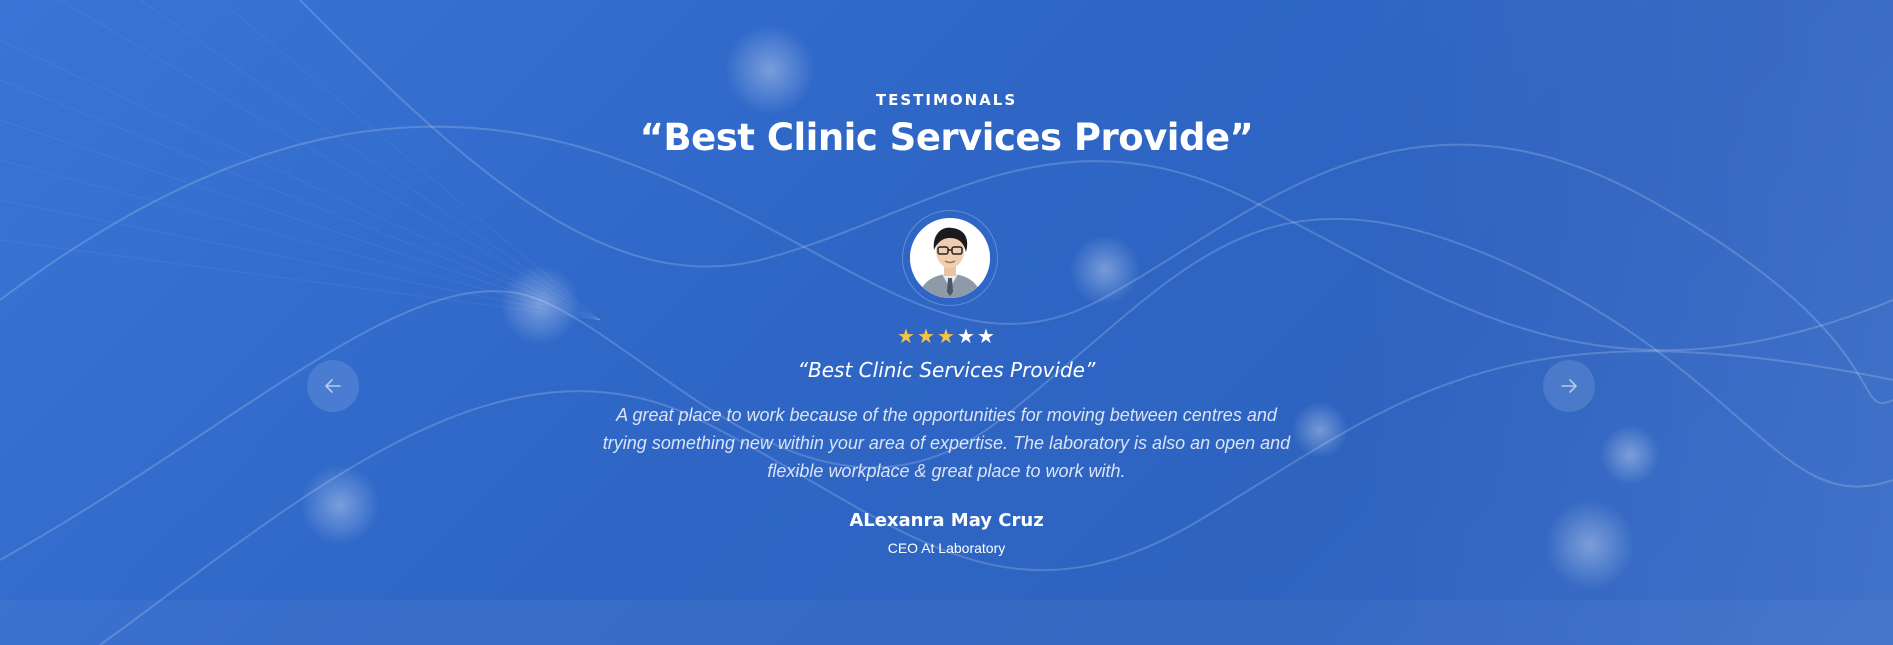 The image size is (1893, 645). Describe the element at coordinates (946, 548) in the screenshot. I see `author-role: CEO At Laboratory` at that location.